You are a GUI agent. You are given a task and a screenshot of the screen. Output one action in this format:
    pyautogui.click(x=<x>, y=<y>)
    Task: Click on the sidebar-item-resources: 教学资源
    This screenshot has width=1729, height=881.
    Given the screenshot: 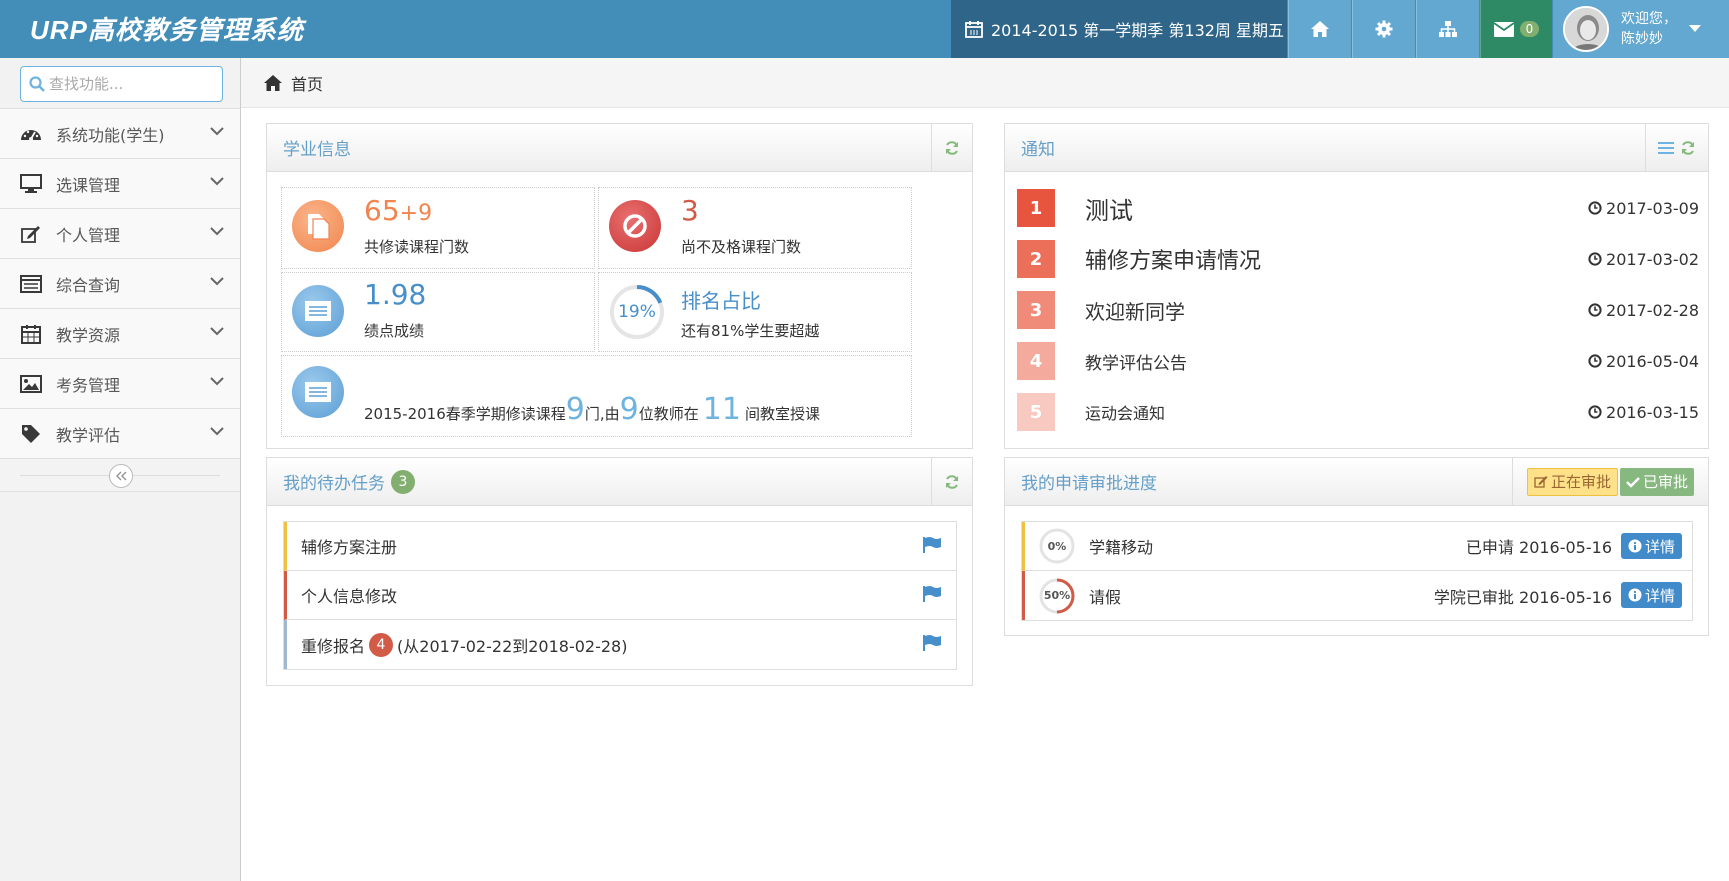 What is the action you would take?
    pyautogui.click(x=120, y=333)
    